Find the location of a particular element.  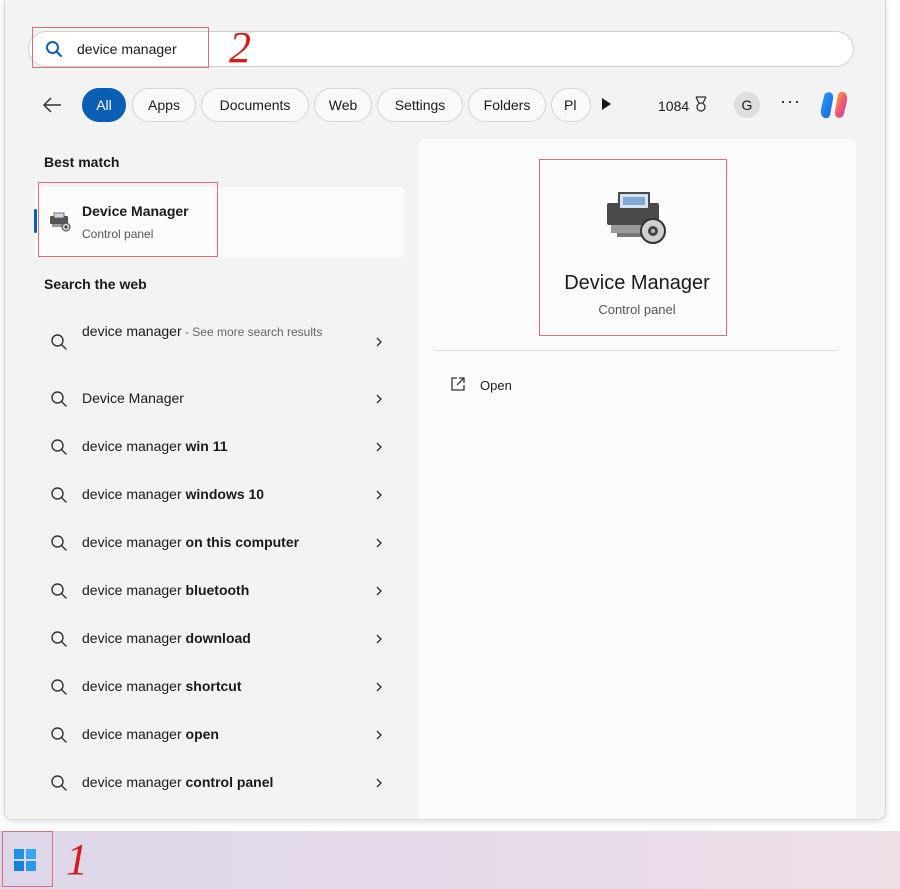

web-result-item: device manager download is located at coordinates (219, 639).